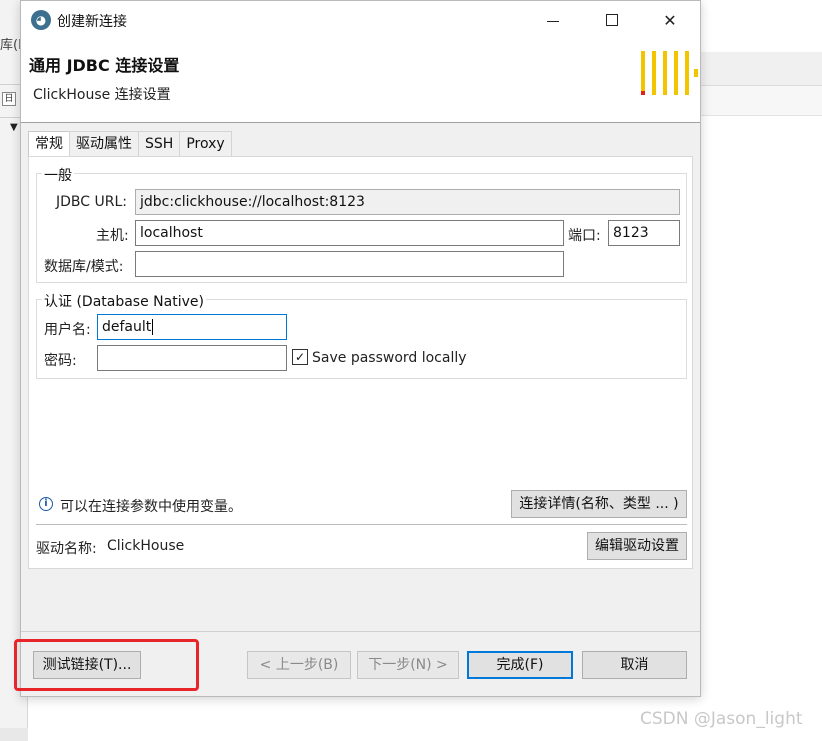 Image resolution: width=822 pixels, height=741 pixels. I want to click on username-field: default, so click(192, 327).